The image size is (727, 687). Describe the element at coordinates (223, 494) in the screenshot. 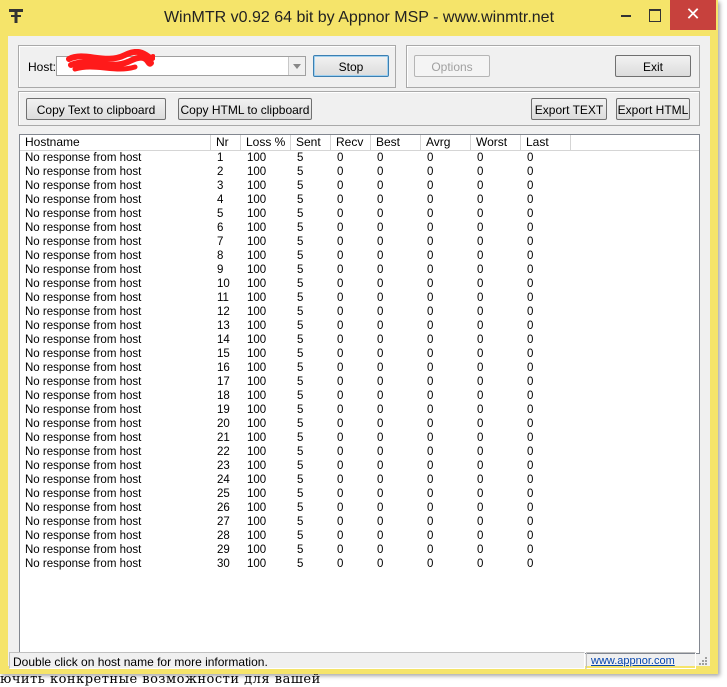

I see `cell-nr: 25` at that location.